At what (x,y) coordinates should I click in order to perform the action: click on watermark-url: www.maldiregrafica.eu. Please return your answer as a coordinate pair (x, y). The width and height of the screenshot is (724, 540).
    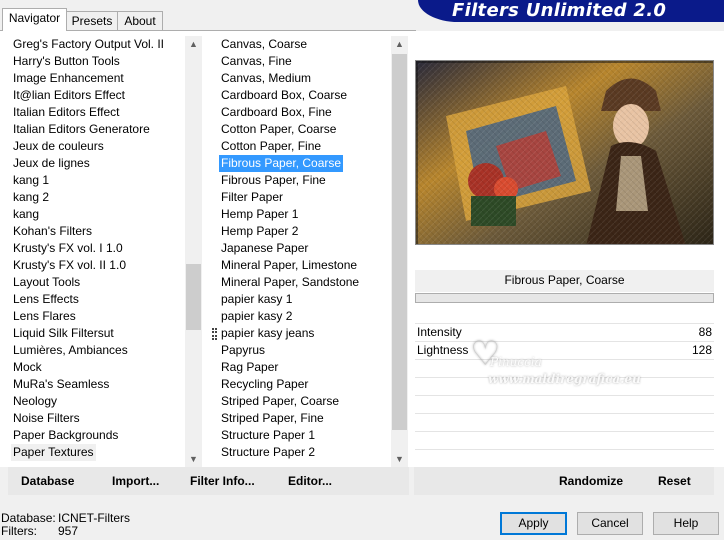
    Looking at the image, I should click on (564, 379).